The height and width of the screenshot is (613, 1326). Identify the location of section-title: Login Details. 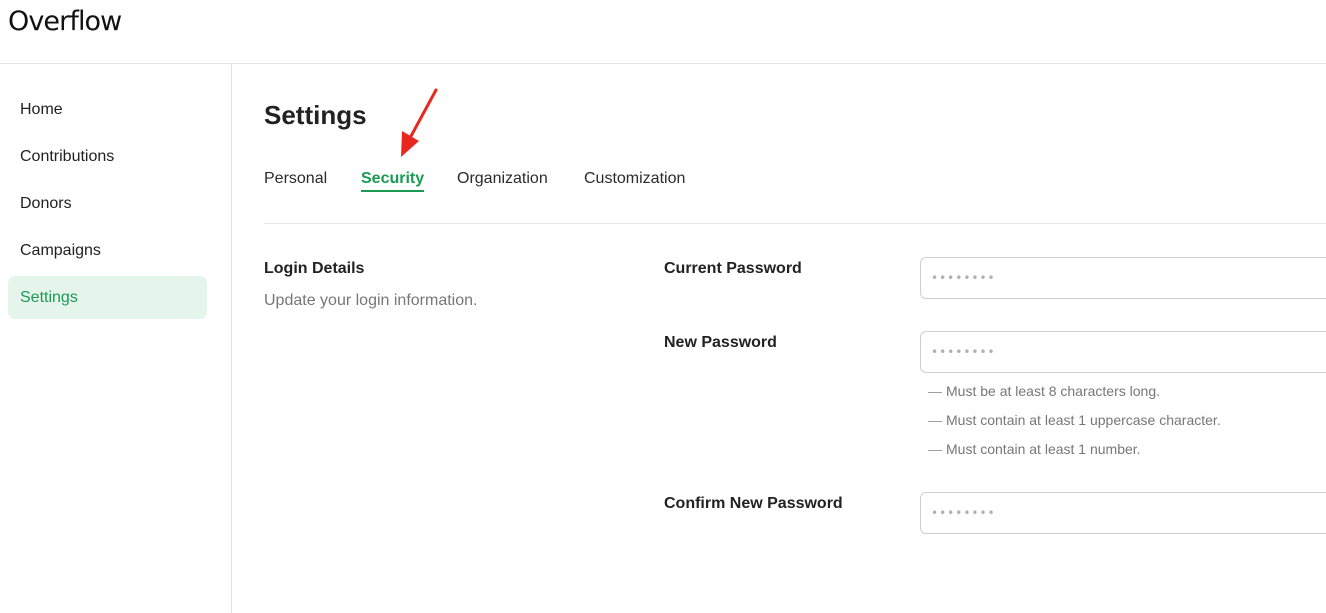
(314, 268).